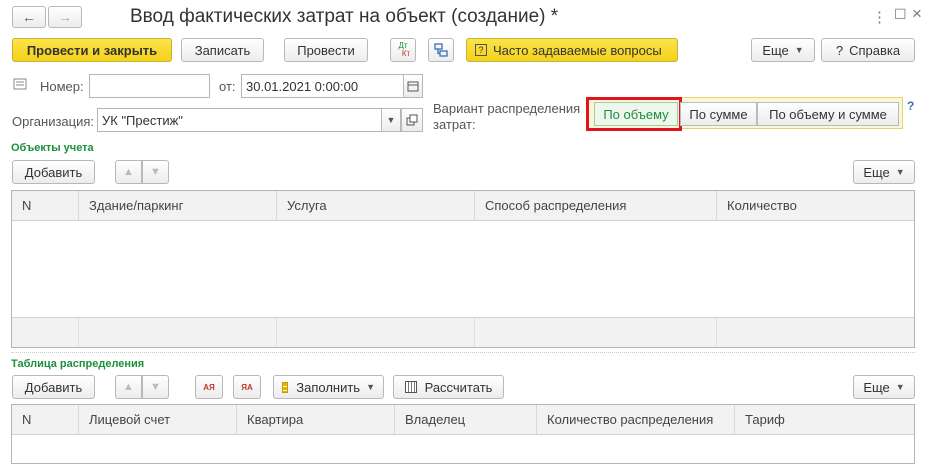 The height and width of the screenshot is (464, 930). What do you see at coordinates (876, 172) in the screenshot?
I see `objects-more-label: Еще` at bounding box center [876, 172].